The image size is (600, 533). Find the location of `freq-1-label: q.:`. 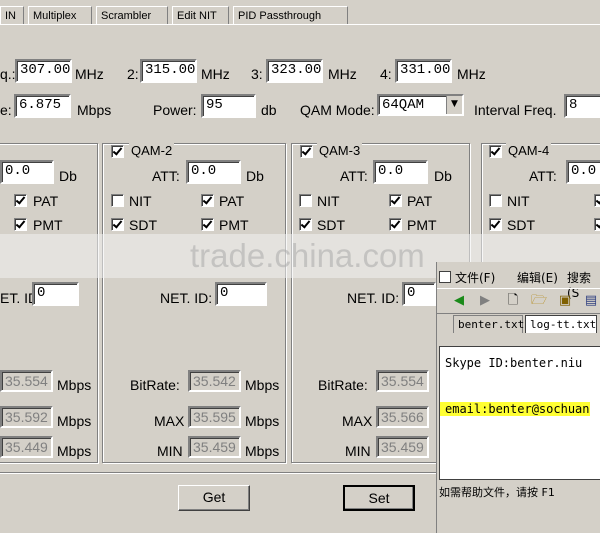

freq-1-label: q.: is located at coordinates (8, 74).